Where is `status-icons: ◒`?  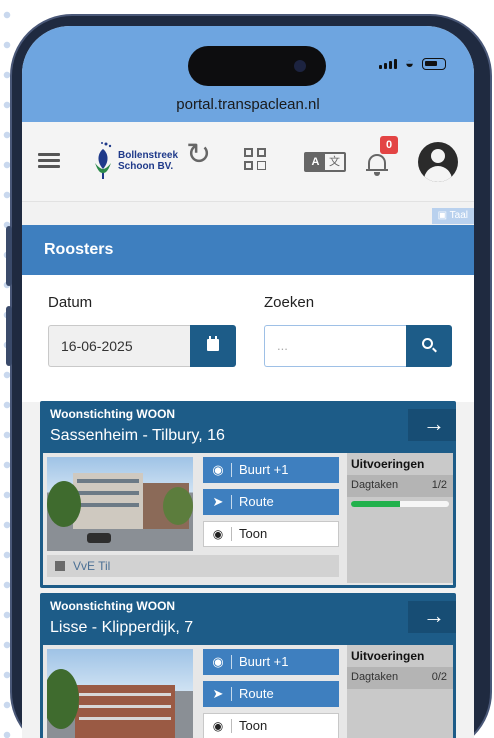
status-icons: ◒ is located at coordinates (412, 63).